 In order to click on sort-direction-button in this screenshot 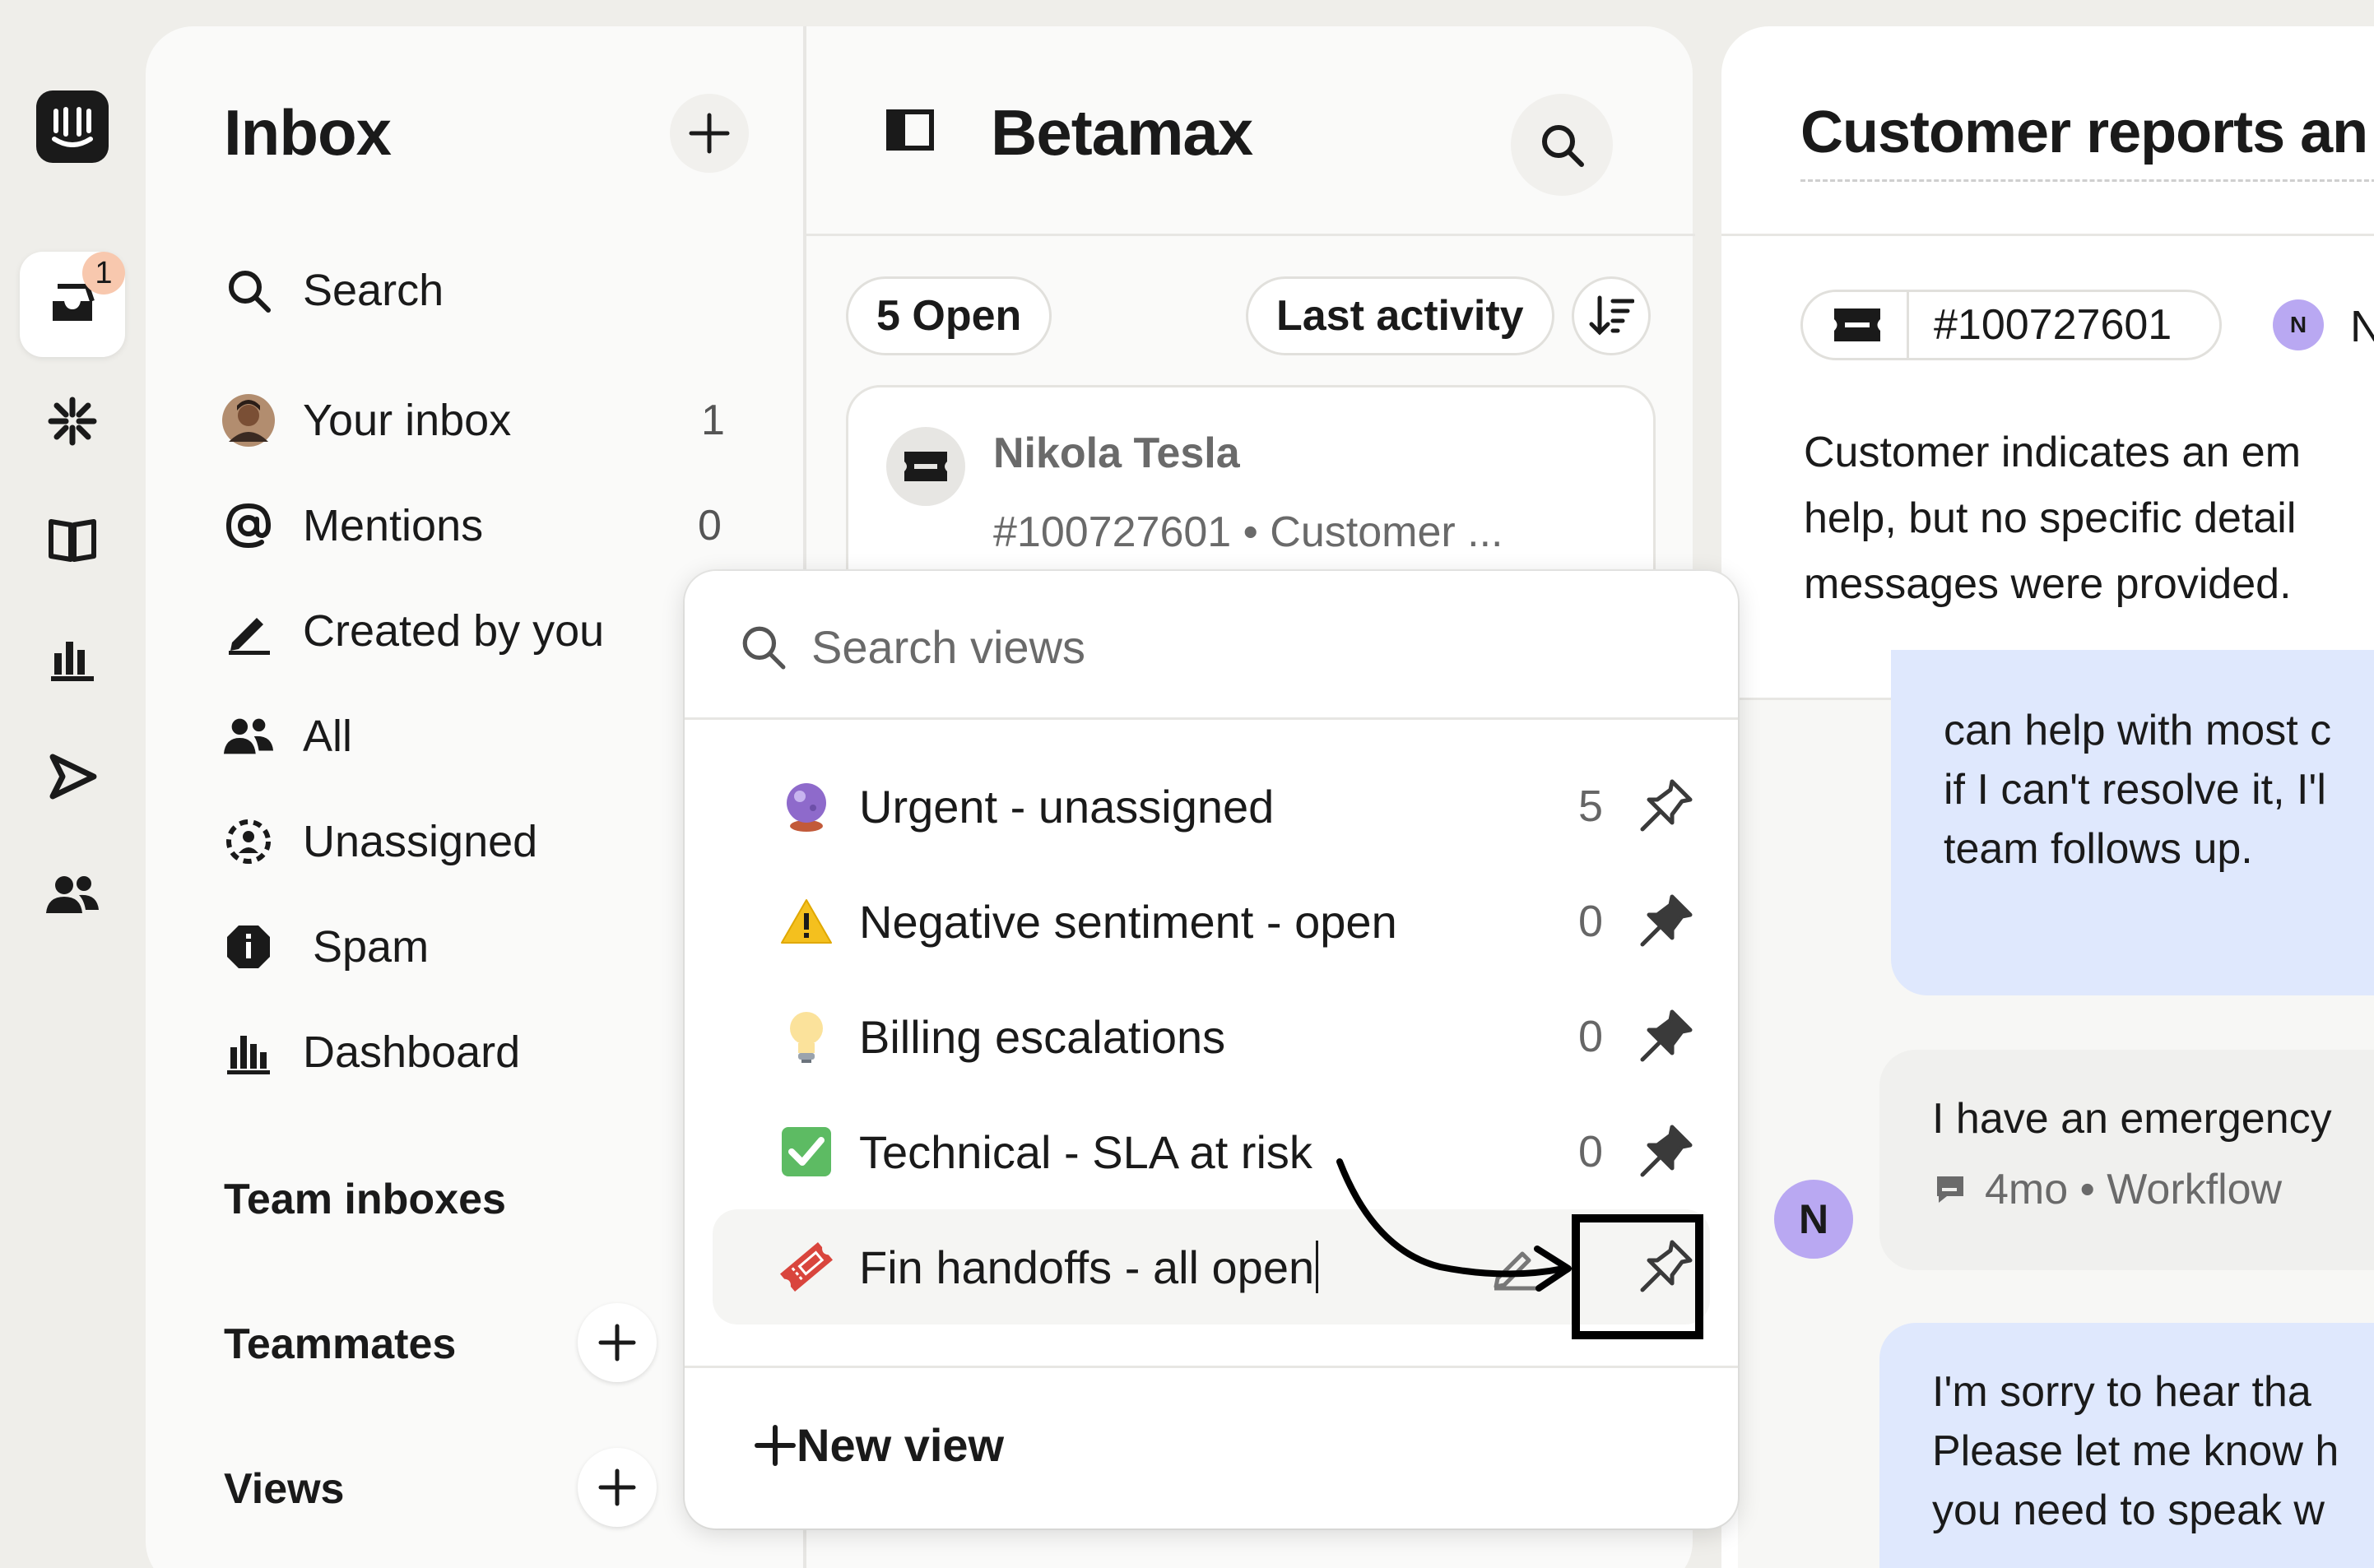, I will do `click(1611, 315)`.